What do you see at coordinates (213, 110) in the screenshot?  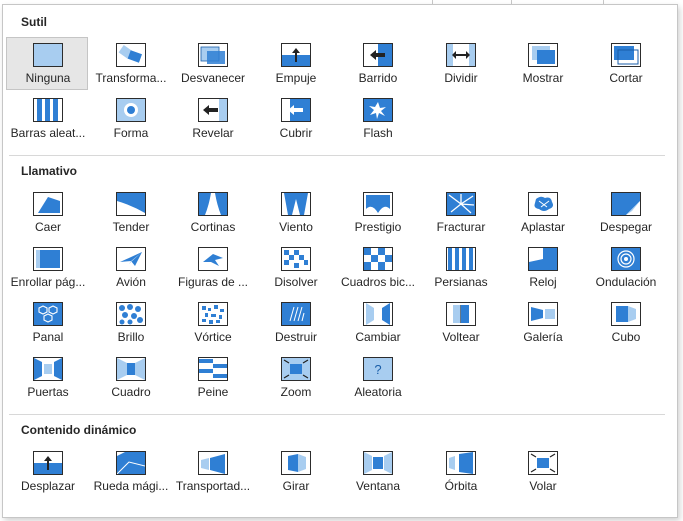 I see `uncover-transition-icon` at bounding box center [213, 110].